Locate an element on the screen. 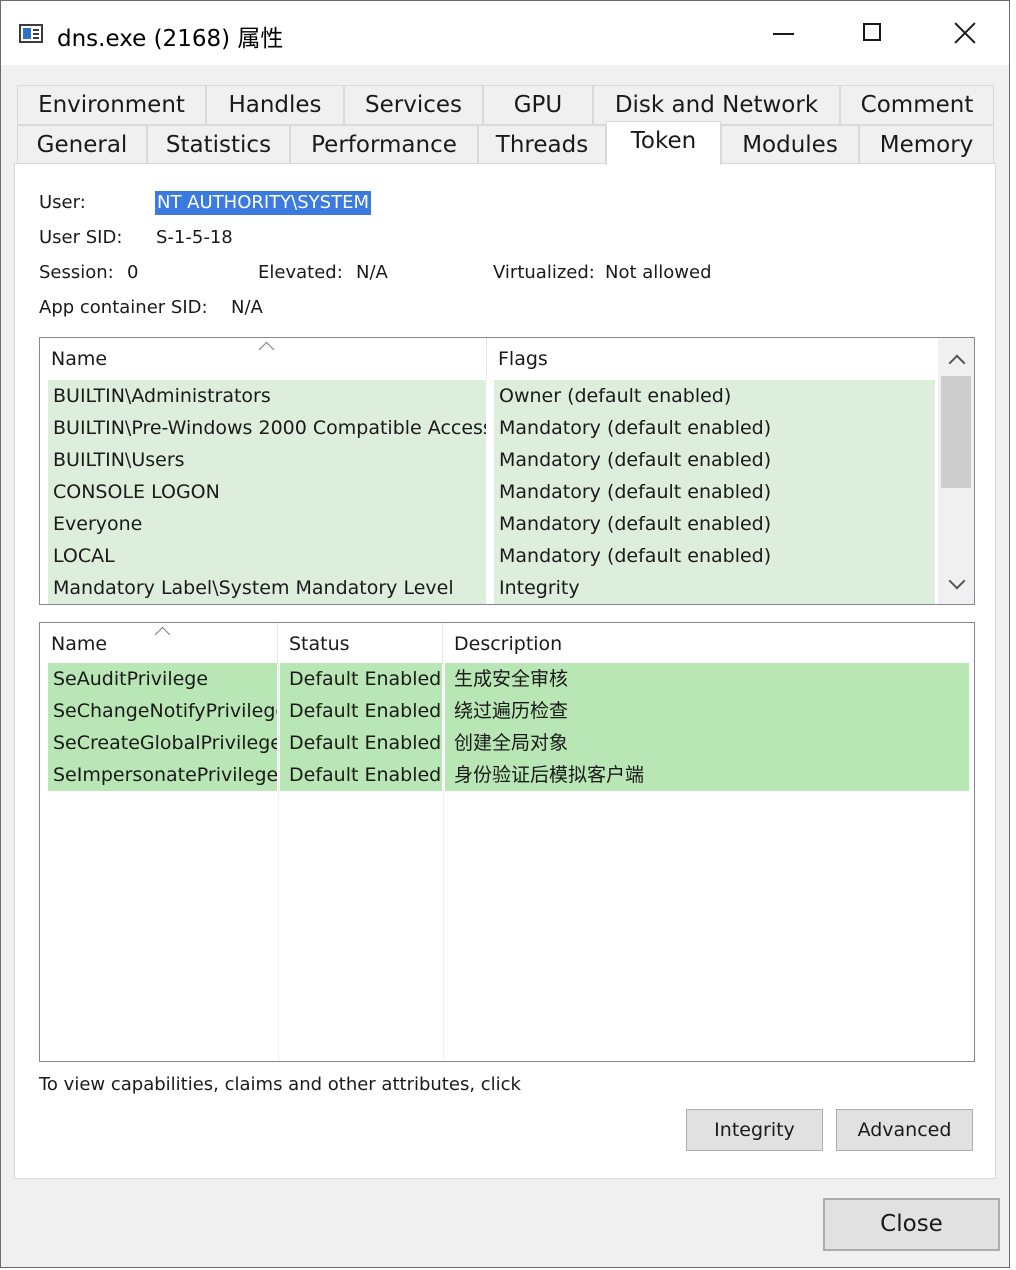 The image size is (1016, 1270). title-bar: dns.exe (2168) 属性 is located at coordinates (505, 33).